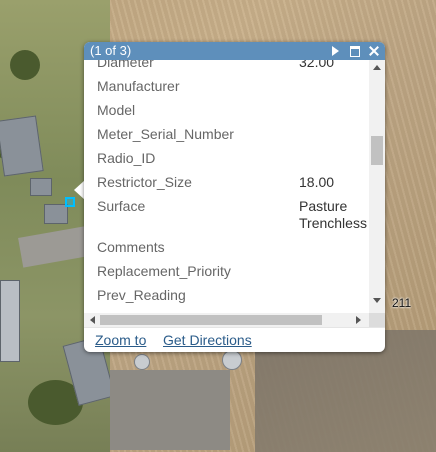 This screenshot has width=436, height=452. I want to click on field-label: Radio_ID, so click(126, 158).